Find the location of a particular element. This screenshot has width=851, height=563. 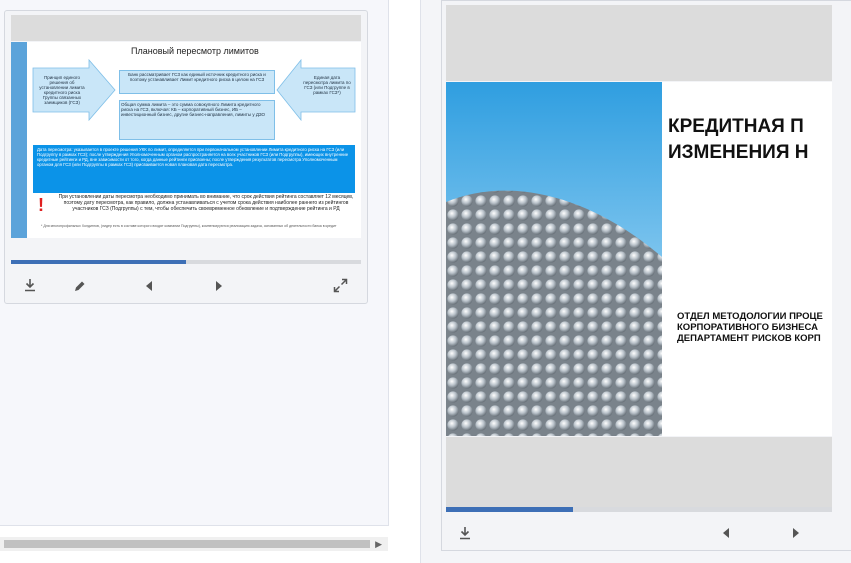

horizontal-scrollbar: ▶ is located at coordinates (194, 544).